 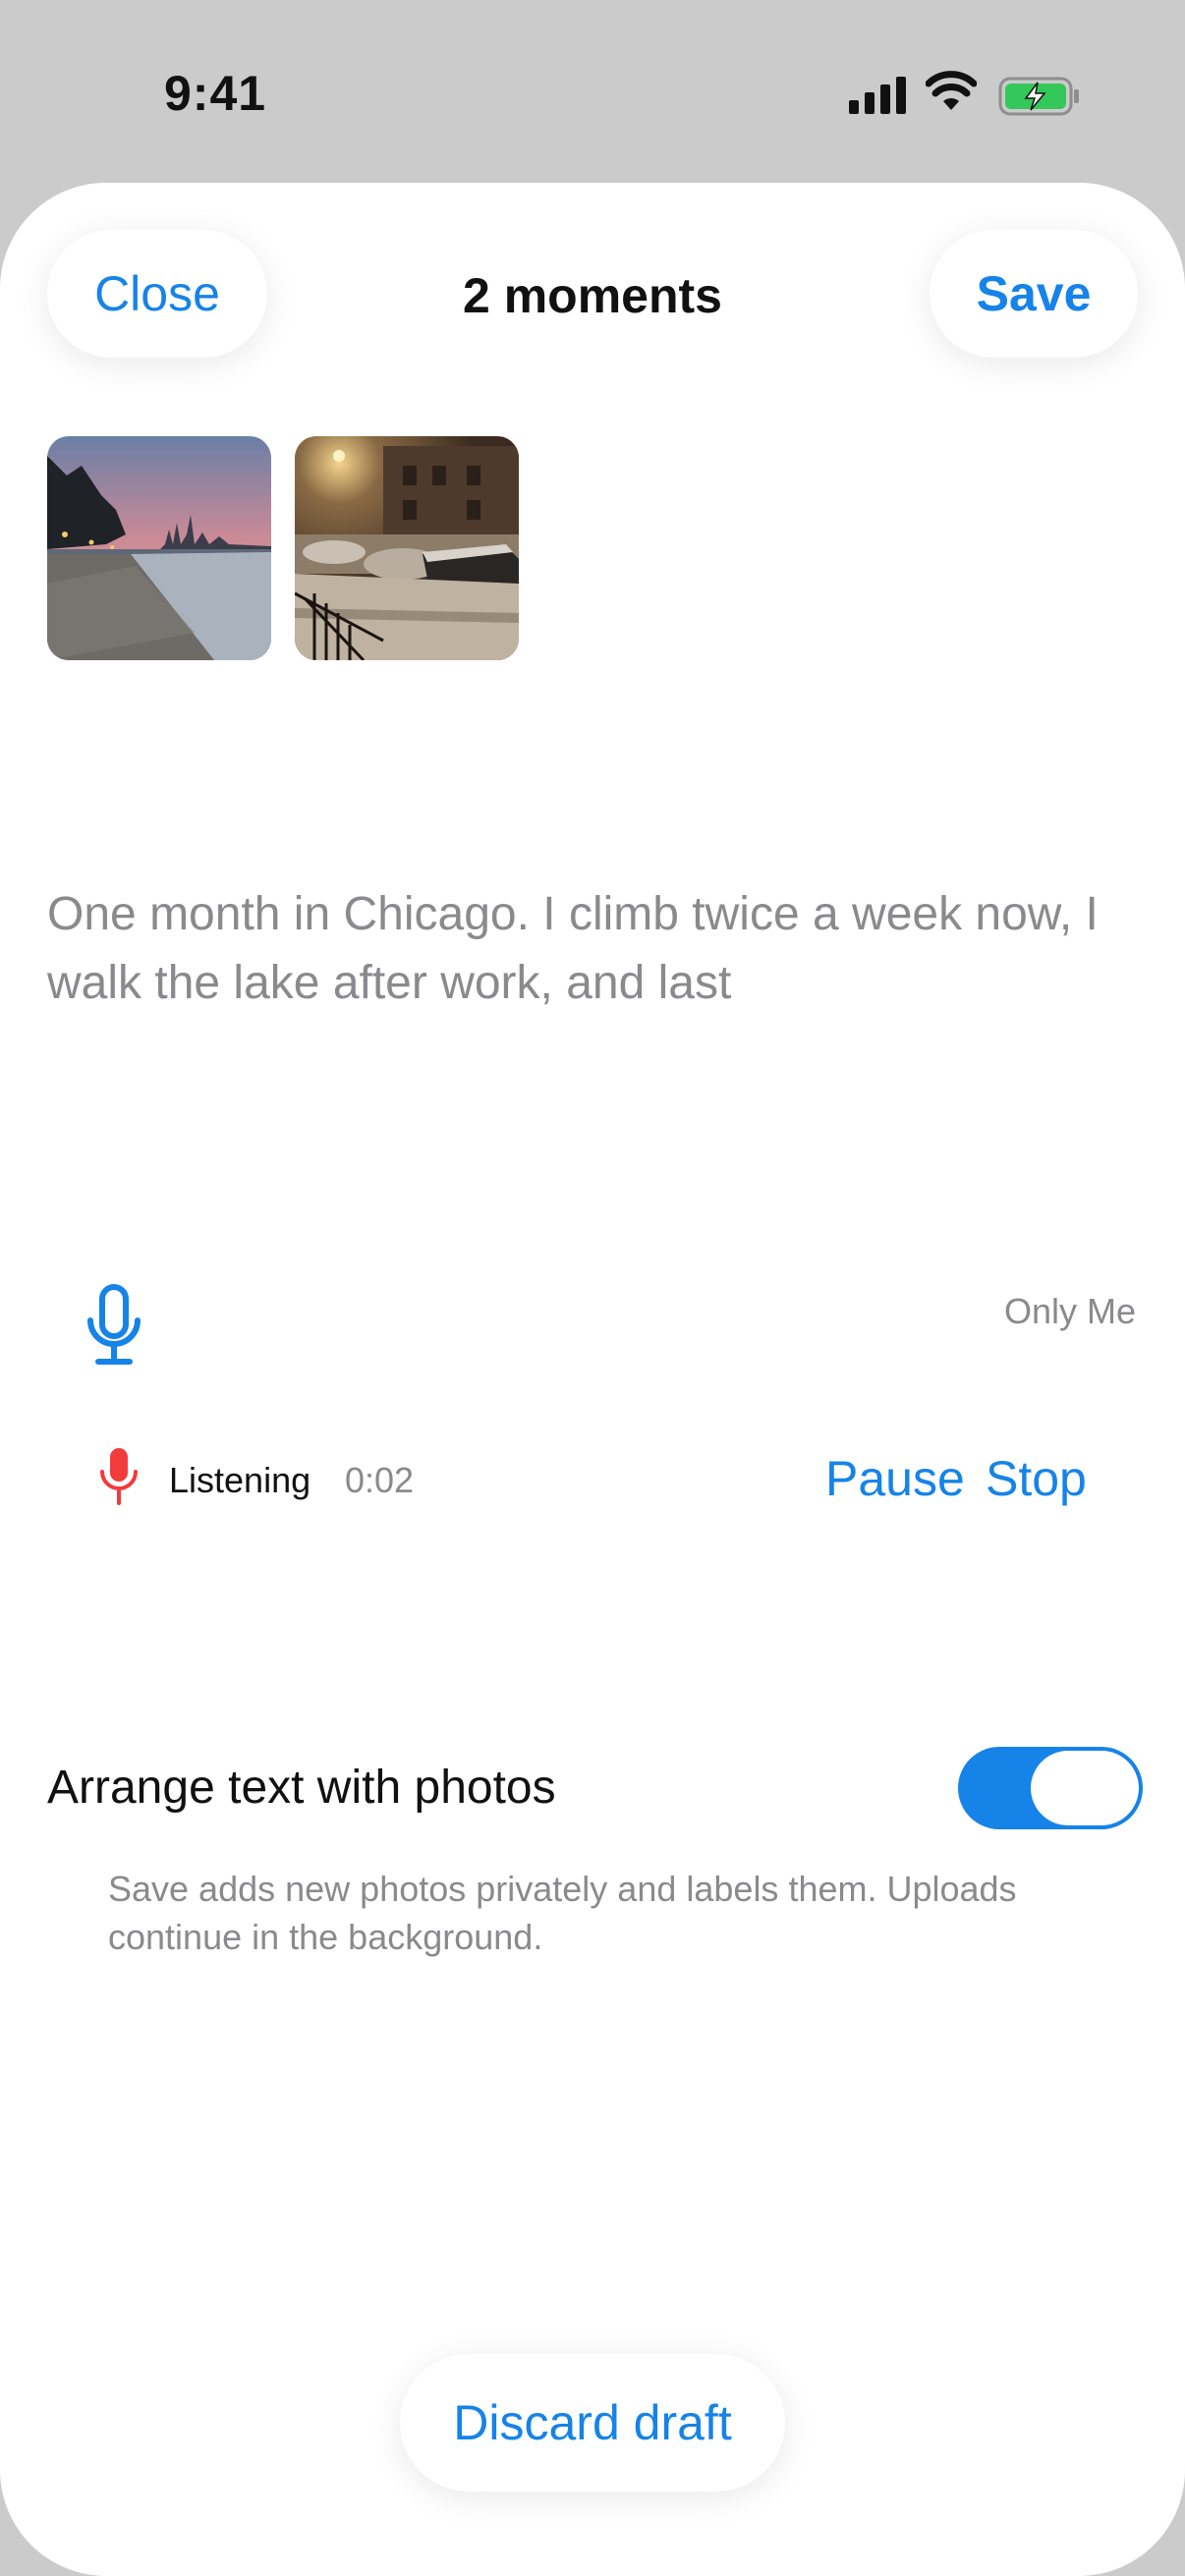 I want to click on stop-button: Stop, so click(x=1037, y=1478).